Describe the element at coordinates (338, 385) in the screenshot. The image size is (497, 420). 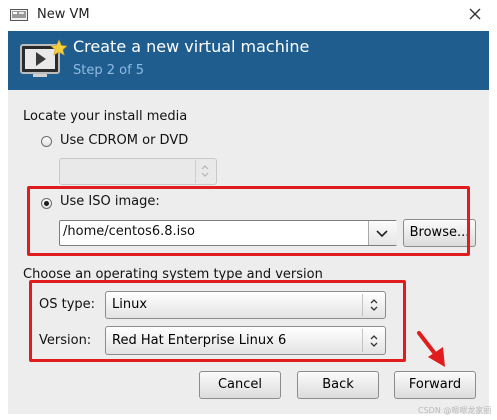
I see `back-button: Back` at that location.